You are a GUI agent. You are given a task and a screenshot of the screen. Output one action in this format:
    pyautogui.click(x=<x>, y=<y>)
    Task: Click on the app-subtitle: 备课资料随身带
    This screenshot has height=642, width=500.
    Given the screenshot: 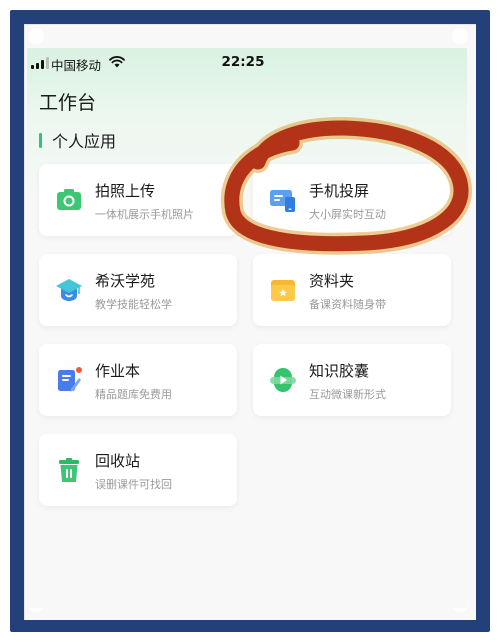 What is the action you would take?
    pyautogui.click(x=347, y=304)
    